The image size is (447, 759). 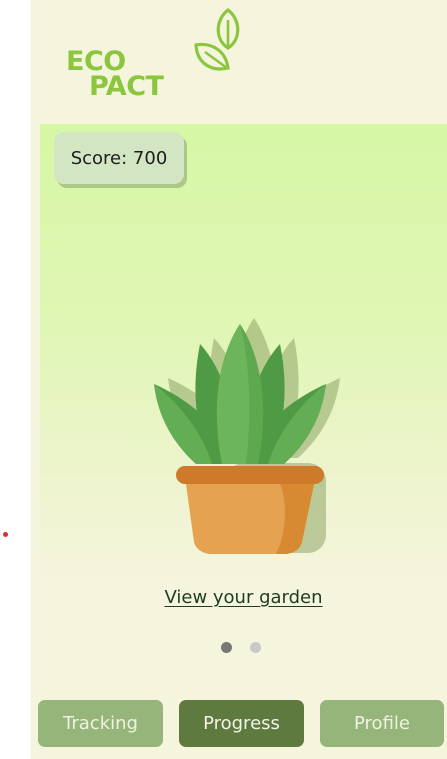 What do you see at coordinates (226, 647) in the screenshot?
I see `pager-dot-active` at bounding box center [226, 647].